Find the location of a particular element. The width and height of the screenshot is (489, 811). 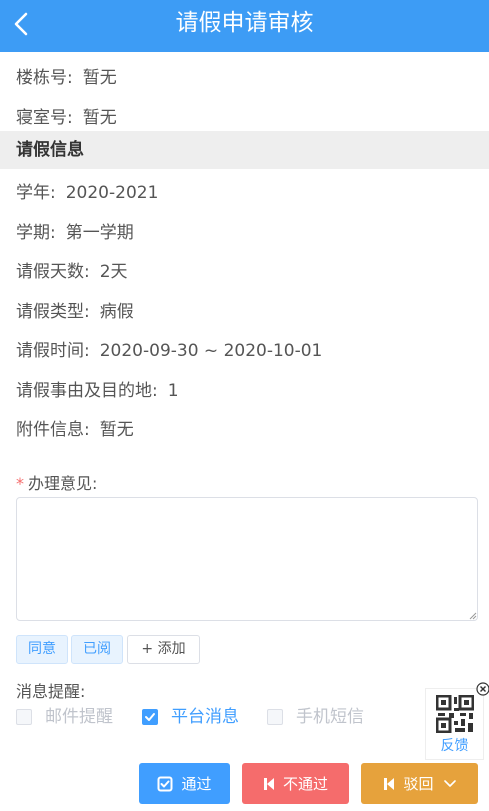

dorm-row: 寝室号: 暂无 is located at coordinates (66, 118).